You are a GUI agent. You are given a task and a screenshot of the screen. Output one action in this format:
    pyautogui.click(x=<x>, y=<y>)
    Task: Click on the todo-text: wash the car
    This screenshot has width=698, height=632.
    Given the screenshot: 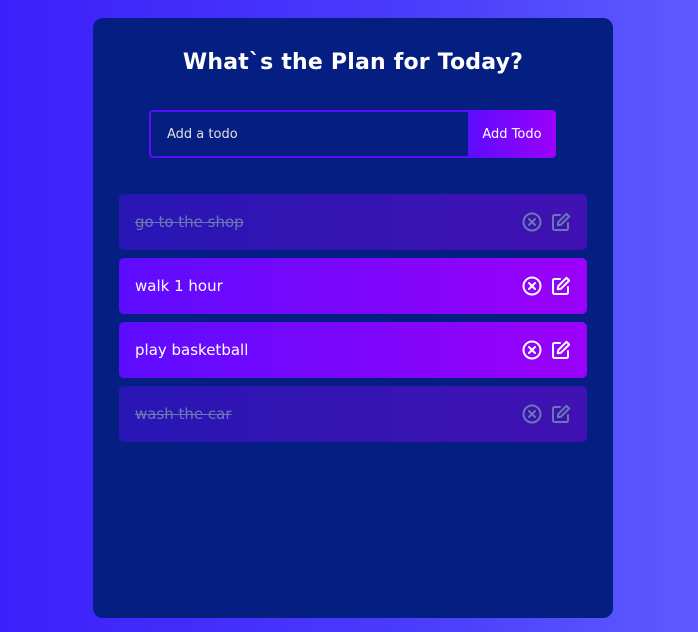 What is the action you would take?
    pyautogui.click(x=328, y=414)
    